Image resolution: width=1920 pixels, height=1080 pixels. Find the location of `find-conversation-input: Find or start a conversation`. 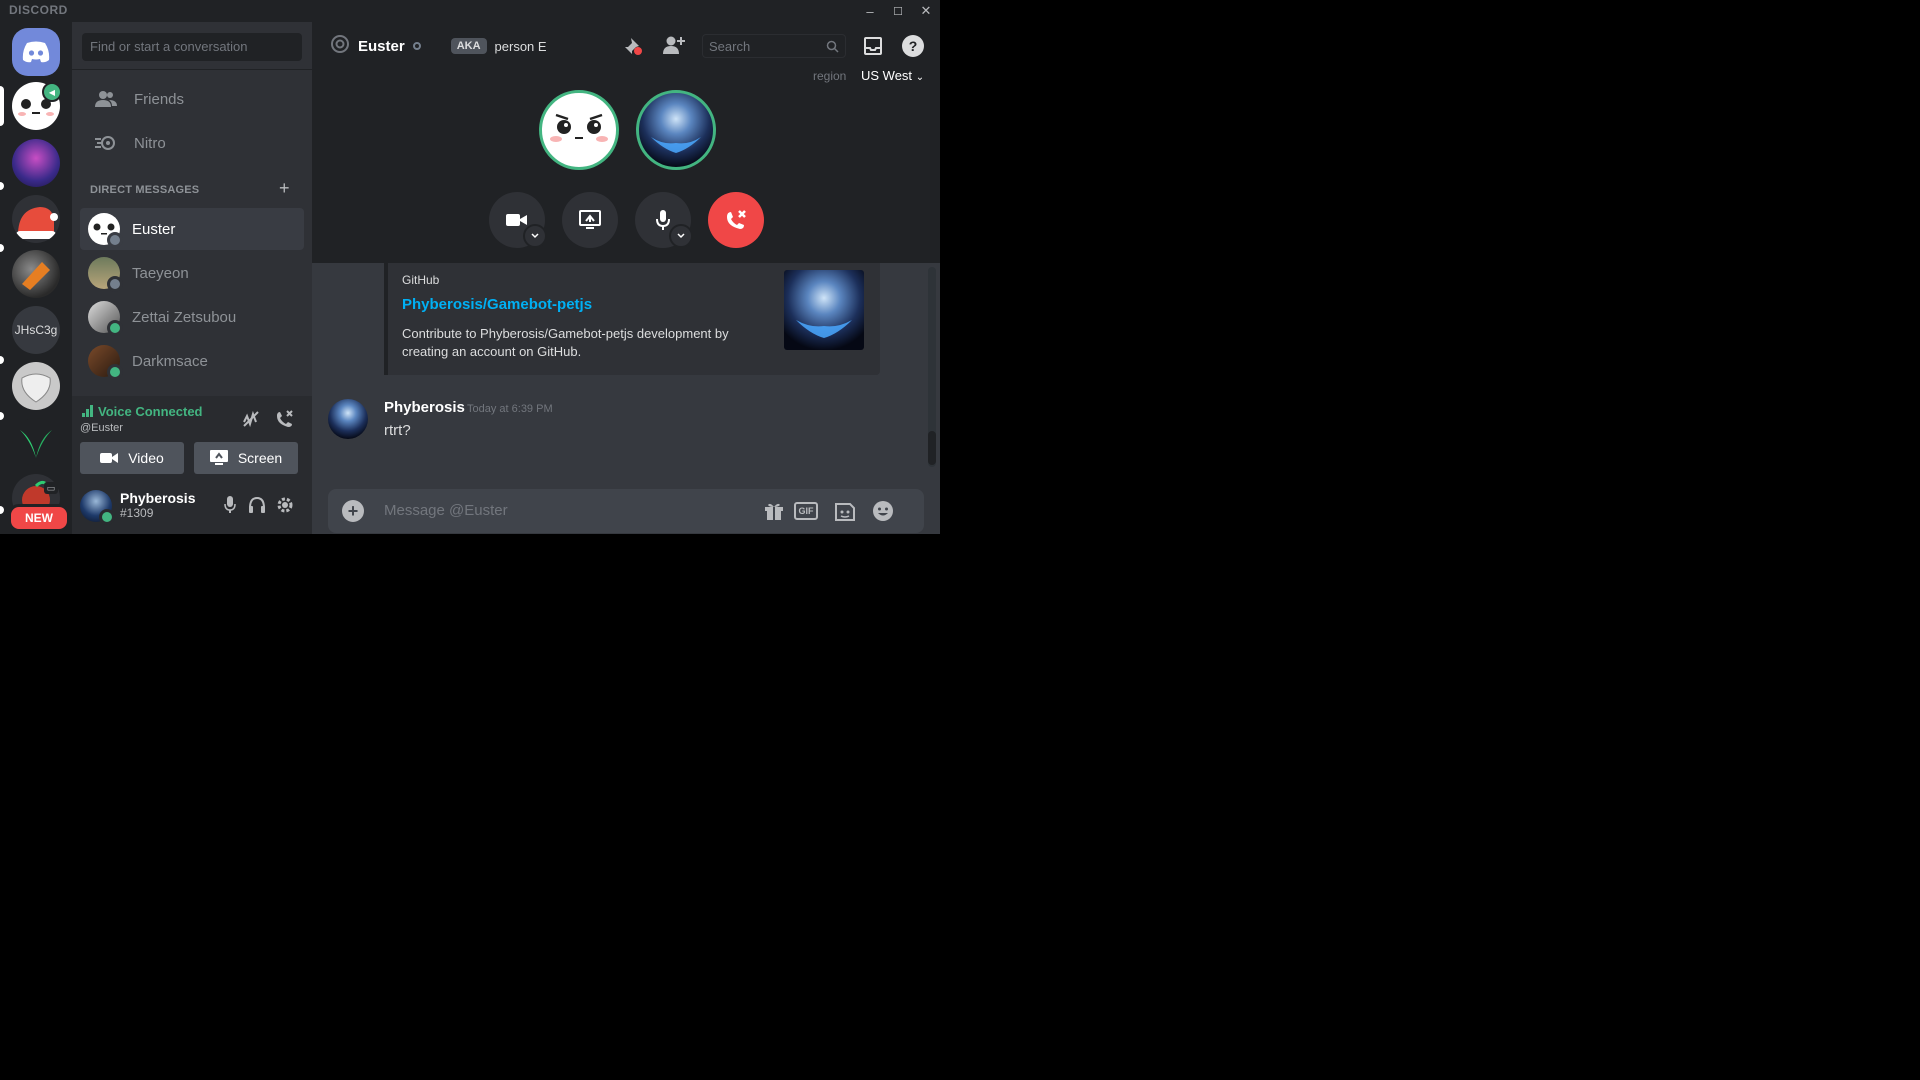

find-conversation-input: Find or start a conversation is located at coordinates (192, 47).